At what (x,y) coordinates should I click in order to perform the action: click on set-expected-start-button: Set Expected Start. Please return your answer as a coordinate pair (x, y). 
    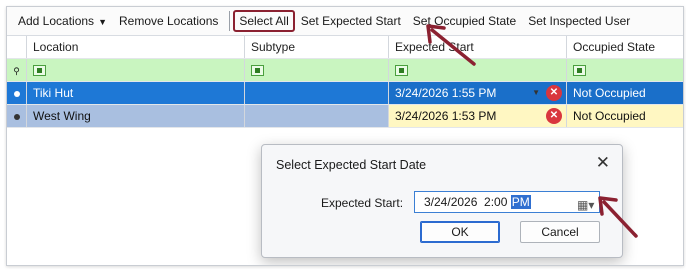
    Looking at the image, I should click on (351, 21).